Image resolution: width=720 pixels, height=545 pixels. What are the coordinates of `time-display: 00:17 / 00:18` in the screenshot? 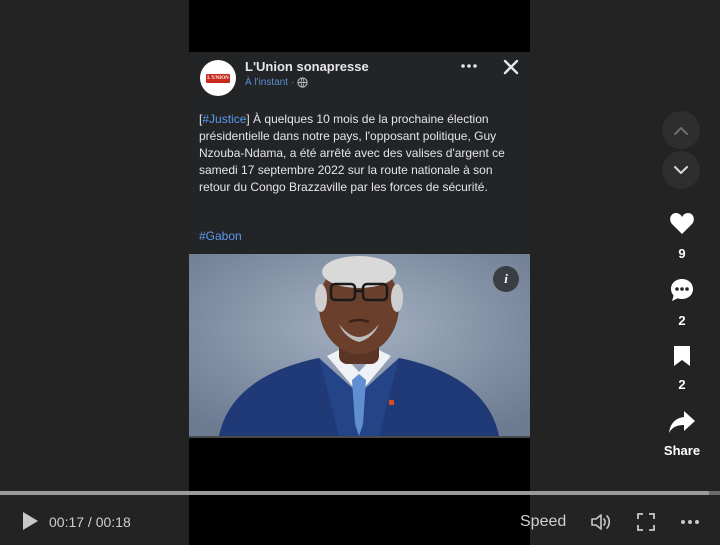 It's located at (90, 522).